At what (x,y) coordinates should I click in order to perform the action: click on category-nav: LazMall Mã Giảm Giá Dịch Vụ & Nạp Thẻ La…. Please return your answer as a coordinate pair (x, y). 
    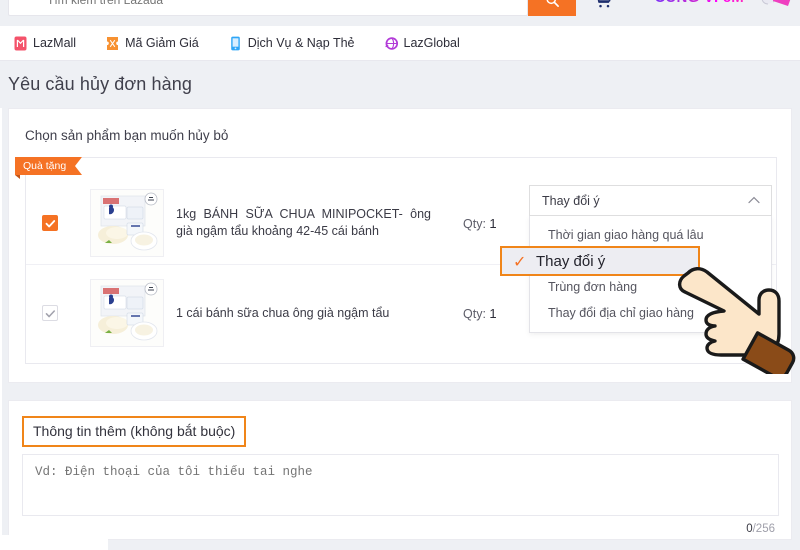
    Looking at the image, I should click on (400, 43).